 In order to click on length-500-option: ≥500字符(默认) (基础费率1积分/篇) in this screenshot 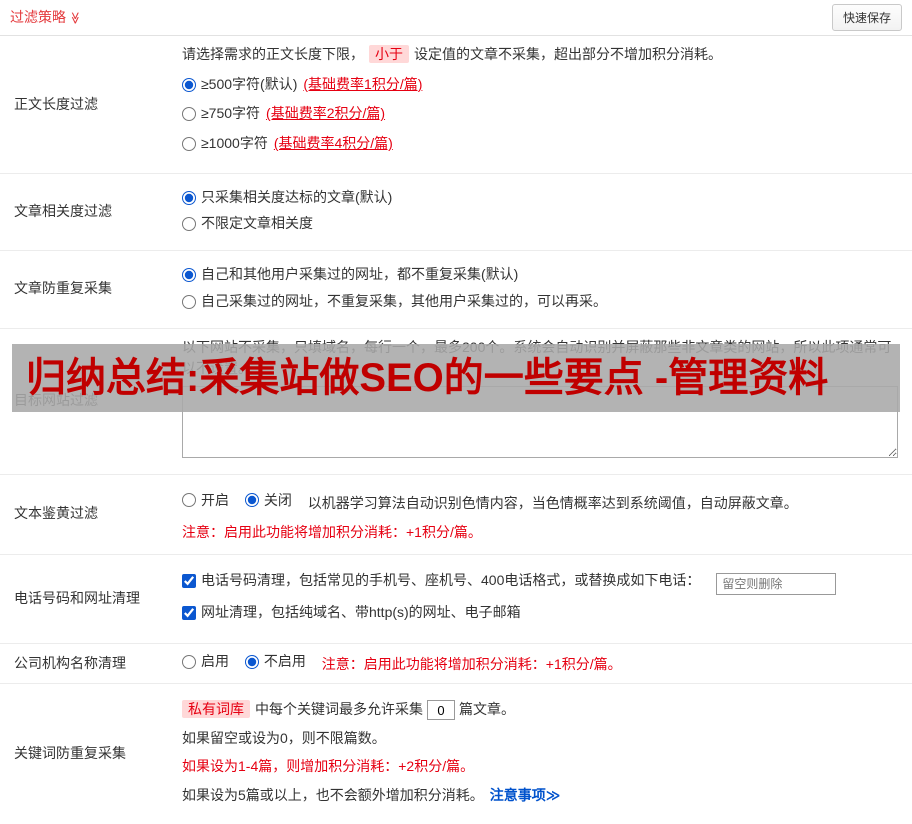, I will do `click(540, 85)`.